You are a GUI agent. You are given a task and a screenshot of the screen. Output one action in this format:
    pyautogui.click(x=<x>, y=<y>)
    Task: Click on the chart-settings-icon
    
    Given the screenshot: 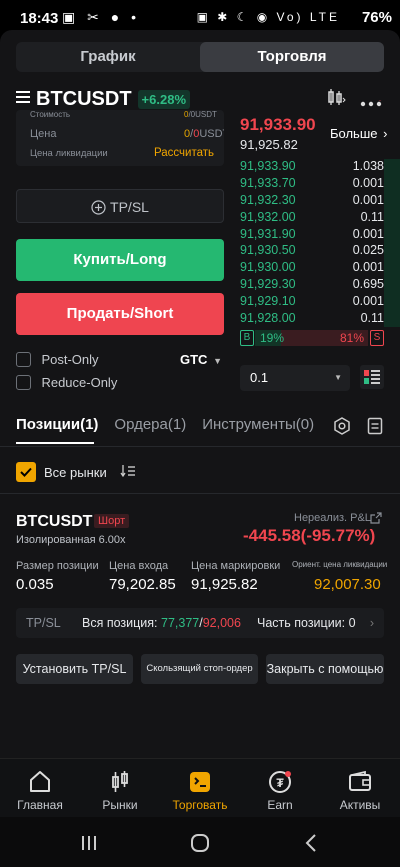 What is the action you would take?
    pyautogui.click(x=336, y=100)
    